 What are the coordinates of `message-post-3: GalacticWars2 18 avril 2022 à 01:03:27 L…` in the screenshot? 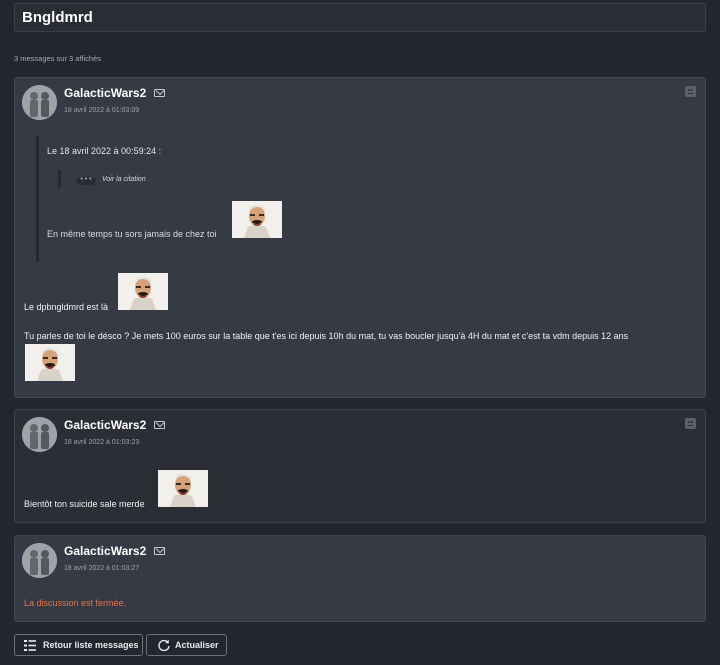 It's located at (360, 578).